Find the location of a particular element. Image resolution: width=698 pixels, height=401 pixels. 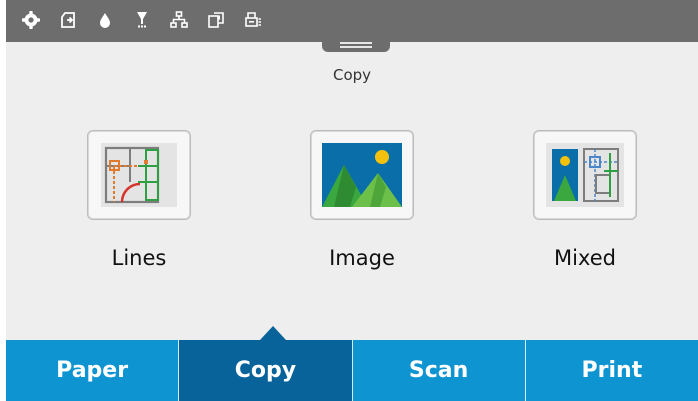

tab-paper: Paper is located at coordinates (93, 370).